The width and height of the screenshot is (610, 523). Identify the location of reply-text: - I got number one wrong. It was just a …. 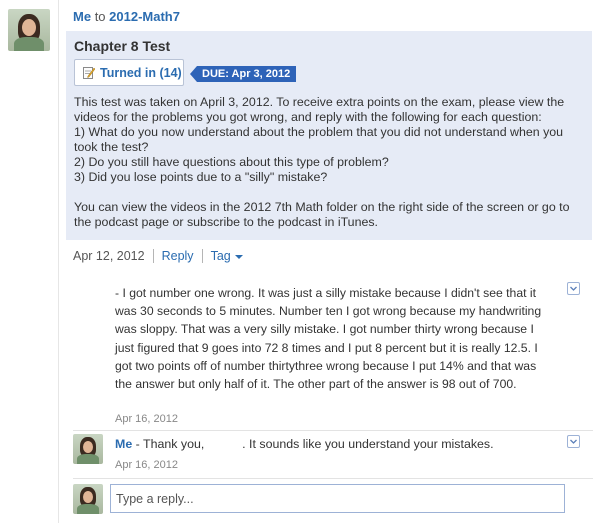
(328, 339).